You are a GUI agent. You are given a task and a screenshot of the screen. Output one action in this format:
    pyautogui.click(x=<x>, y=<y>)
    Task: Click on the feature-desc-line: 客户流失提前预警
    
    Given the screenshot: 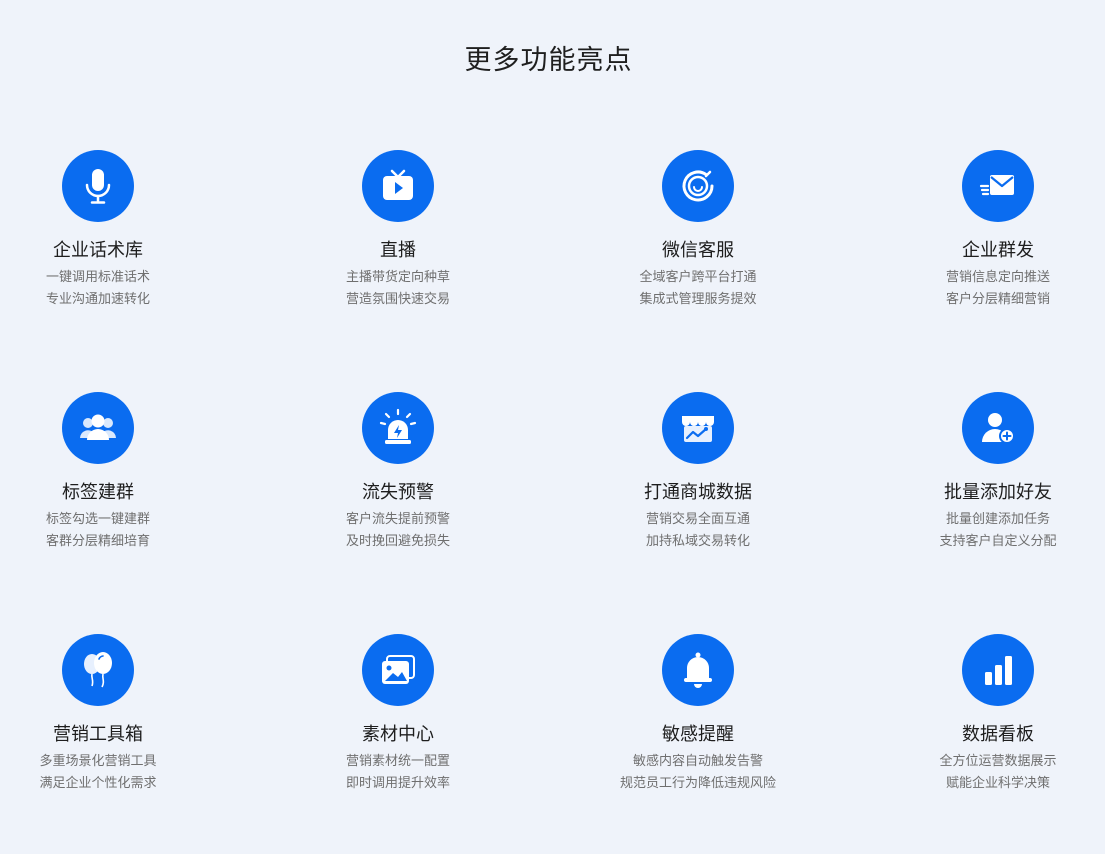 What is the action you would take?
    pyautogui.click(x=397, y=519)
    